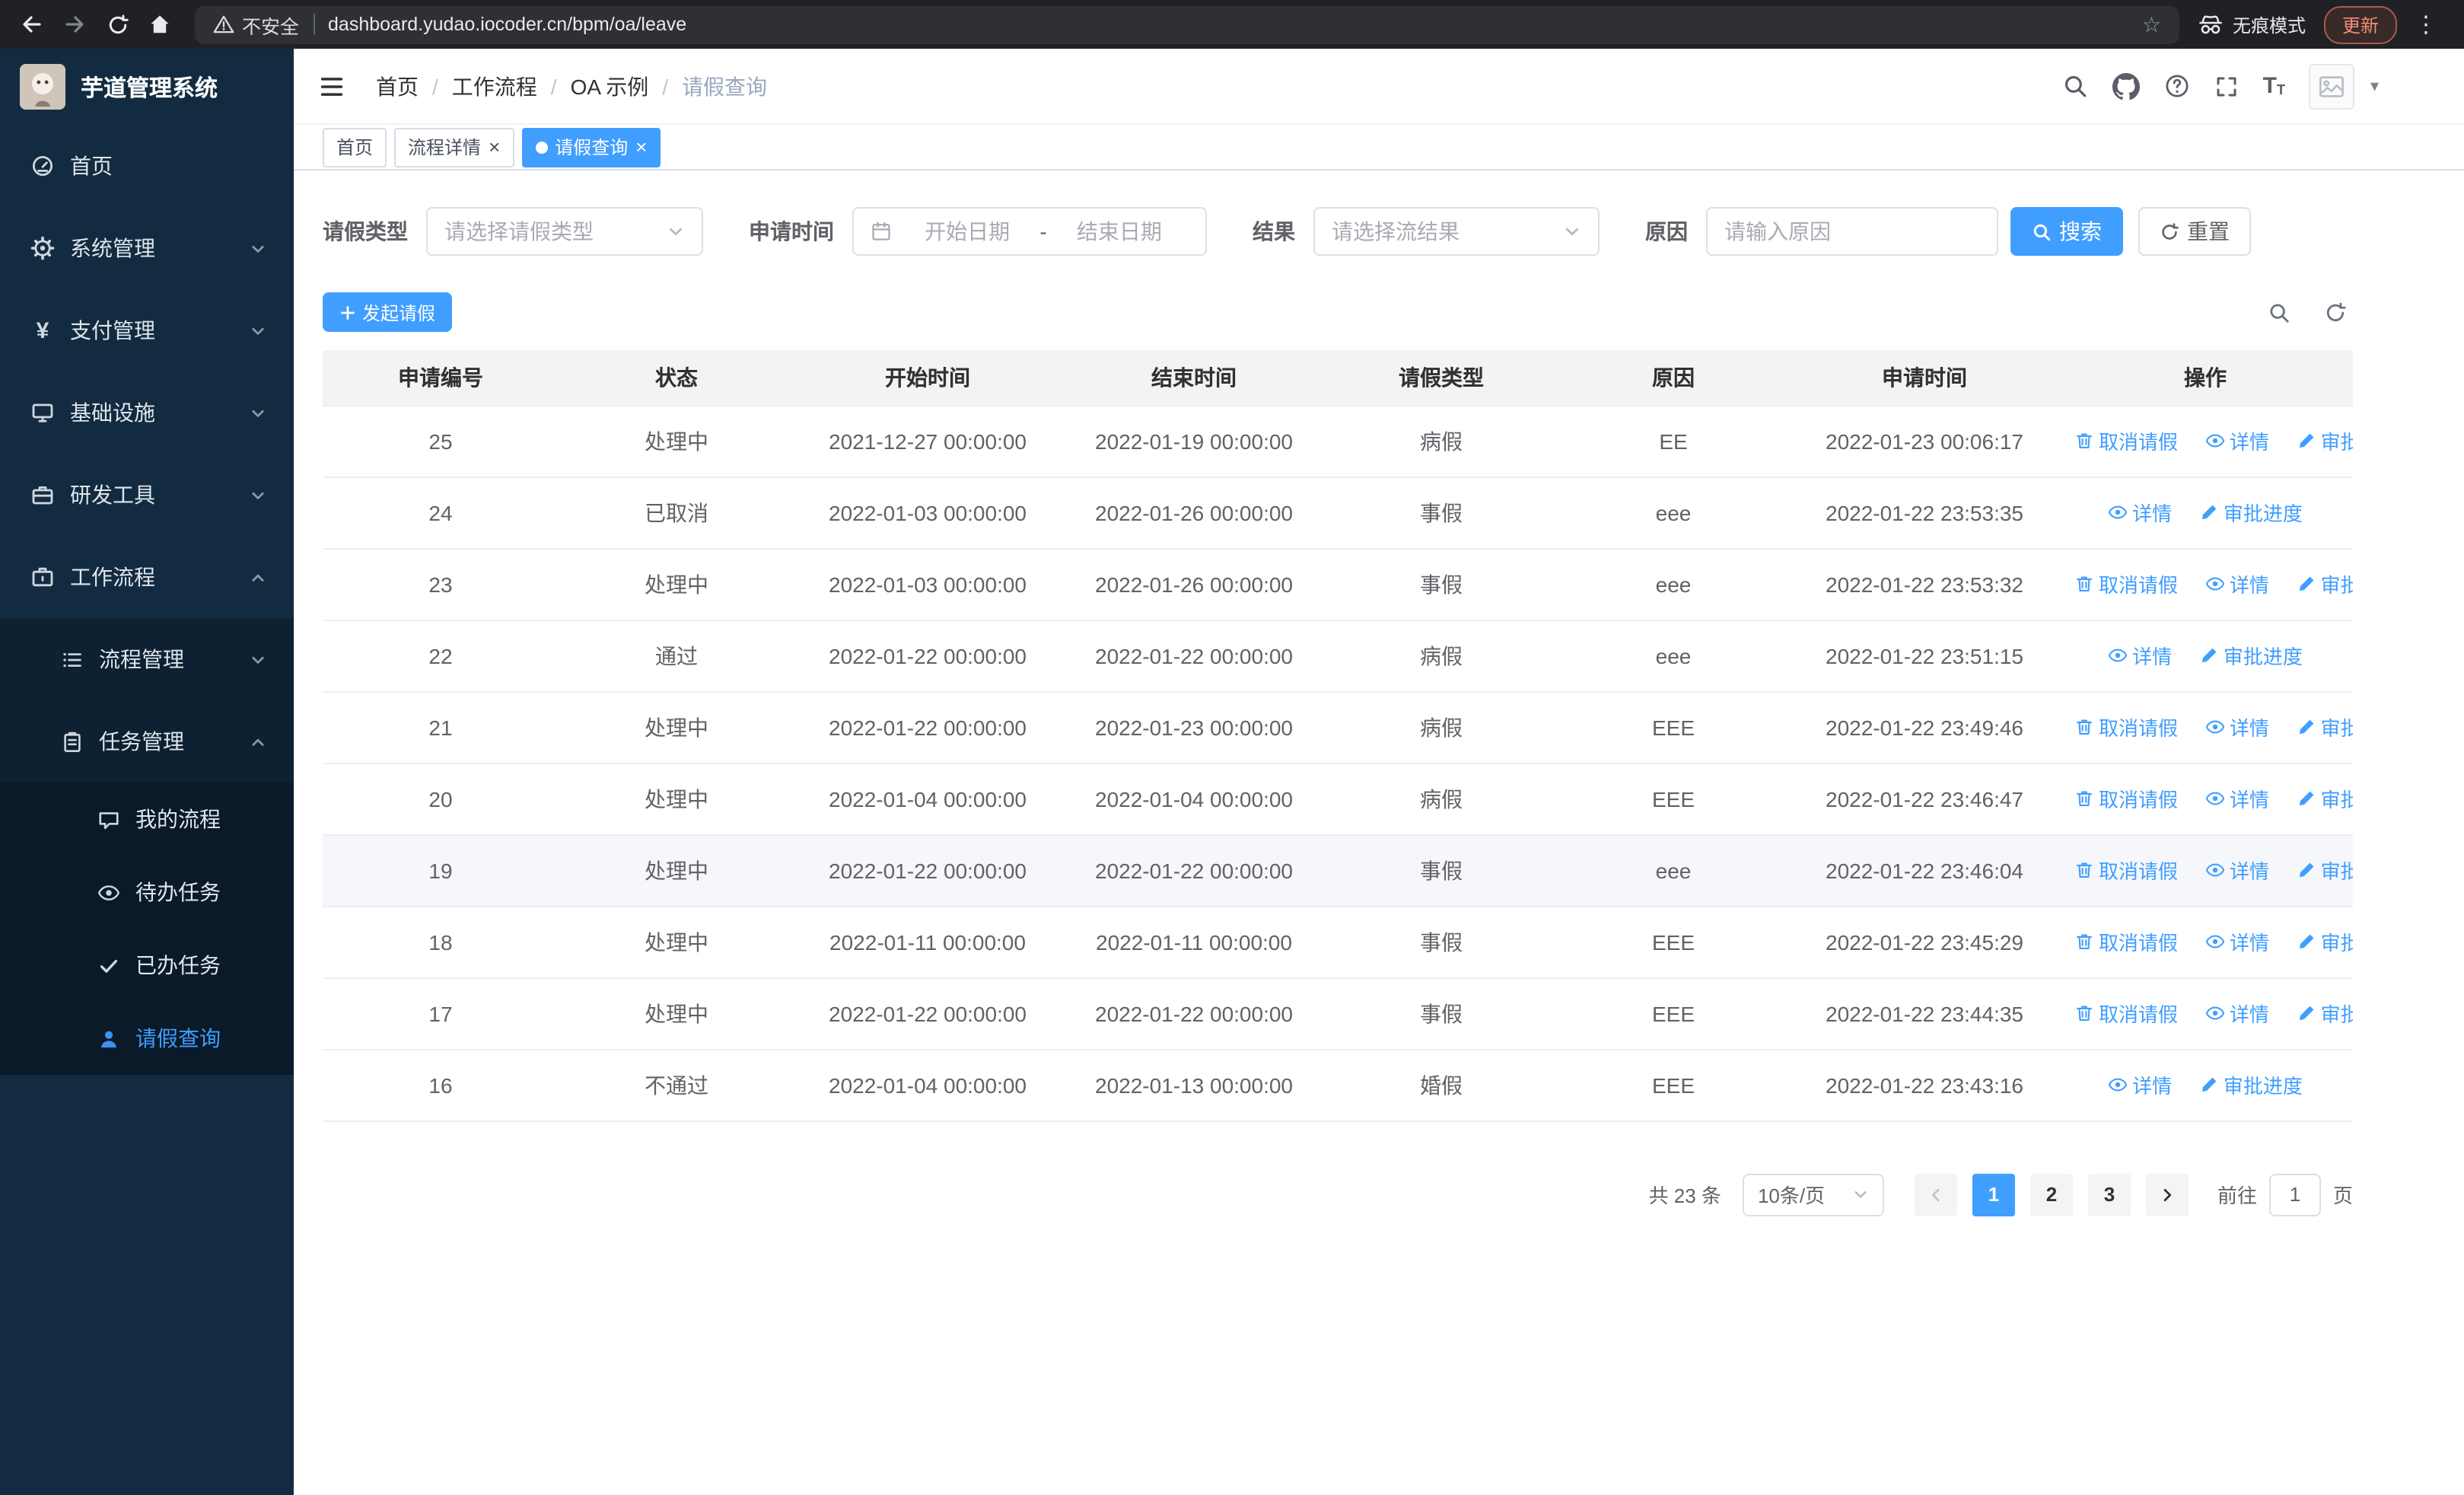 Image resolution: width=2464 pixels, height=1495 pixels. Describe the element at coordinates (178, 819) in the screenshot. I see `sidebar-item-label: 我的流程` at that location.